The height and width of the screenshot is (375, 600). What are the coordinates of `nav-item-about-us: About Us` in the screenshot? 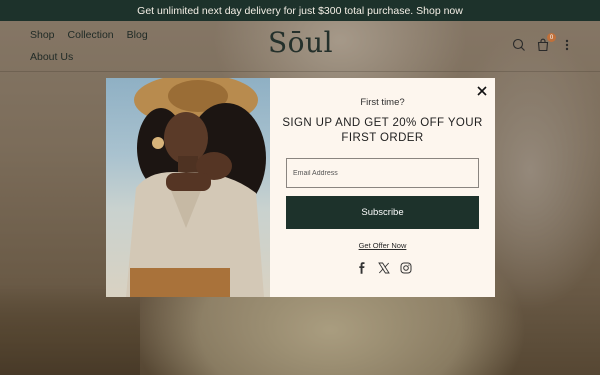 It's located at (51, 57).